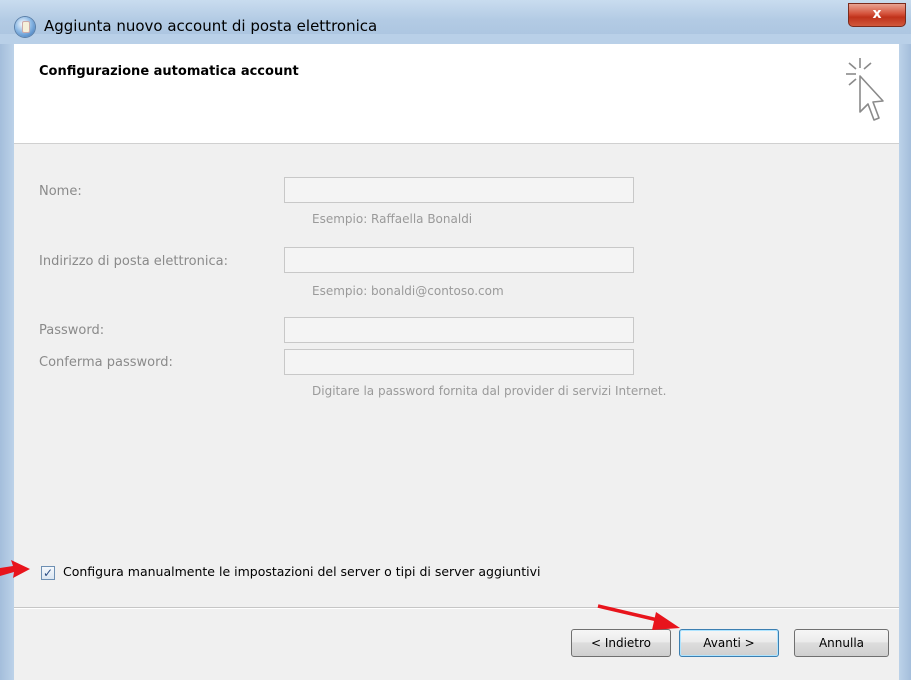  I want to click on page-title: Configurazione automatica account, so click(169, 71).